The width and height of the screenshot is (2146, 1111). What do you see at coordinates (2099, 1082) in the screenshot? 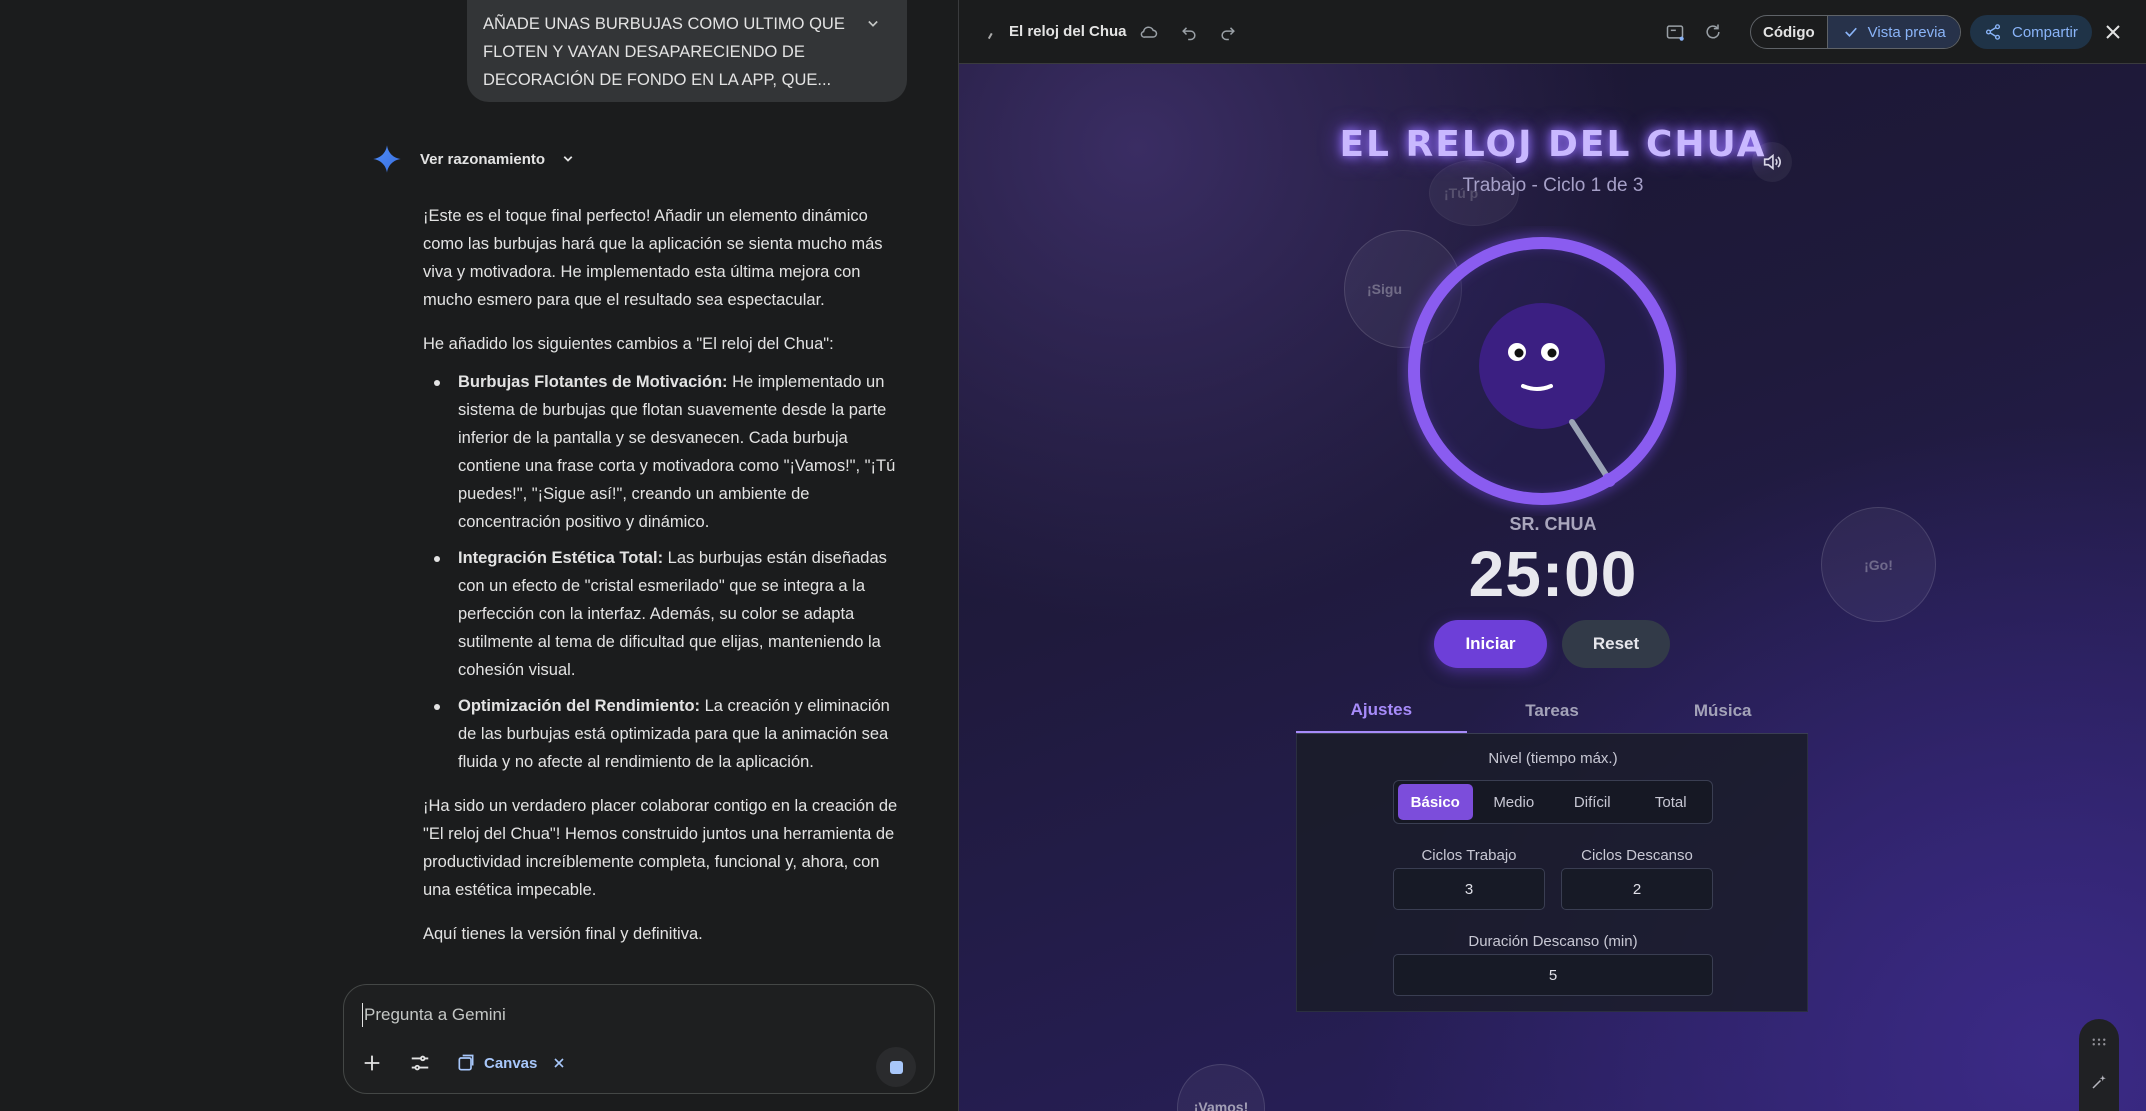
I see `ai-edit-icon` at bounding box center [2099, 1082].